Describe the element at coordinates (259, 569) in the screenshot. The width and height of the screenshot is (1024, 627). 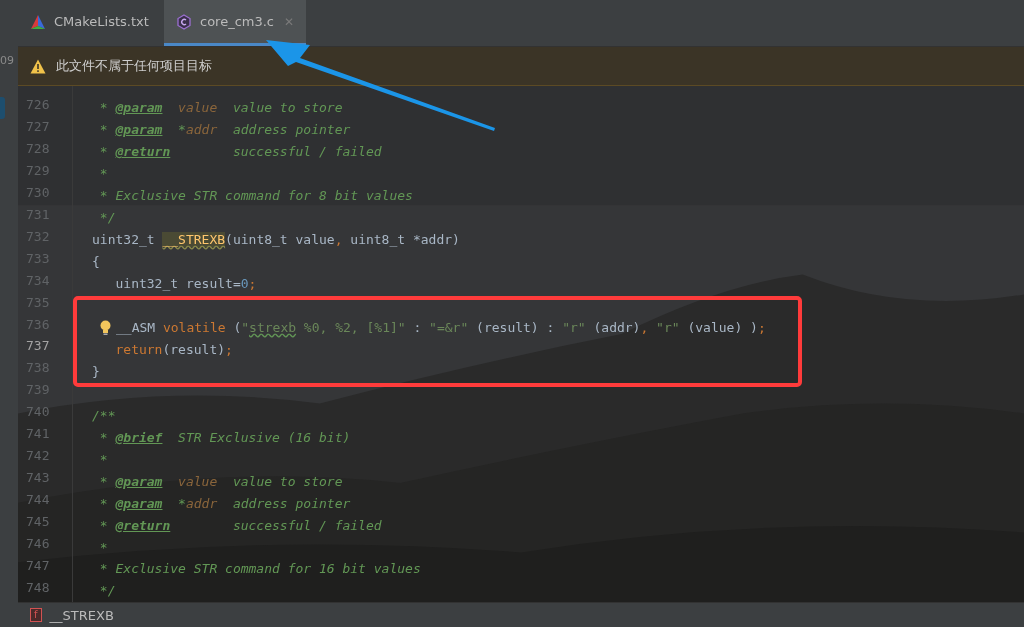
I see `code-line: * Exclusive STR command for 16 bit values` at that location.